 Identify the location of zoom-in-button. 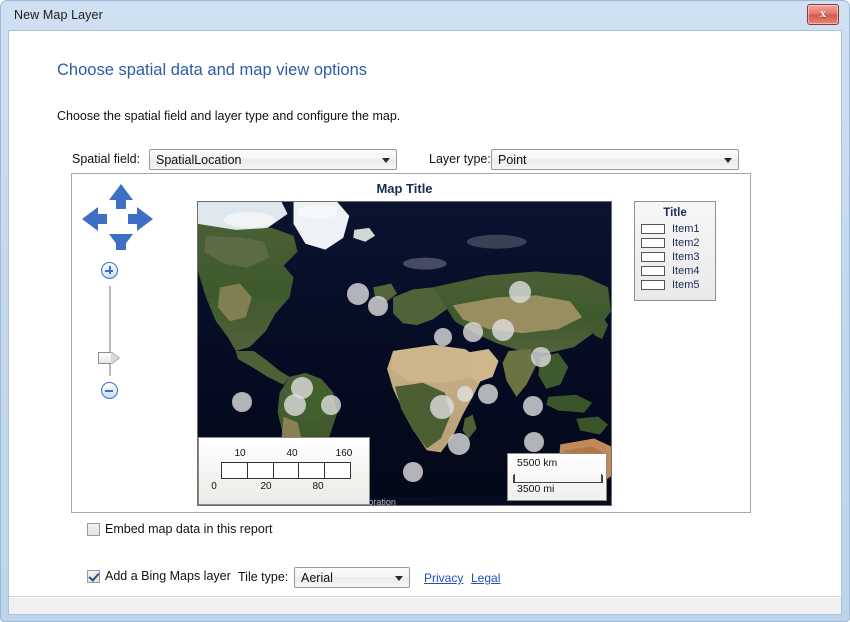
(109, 270).